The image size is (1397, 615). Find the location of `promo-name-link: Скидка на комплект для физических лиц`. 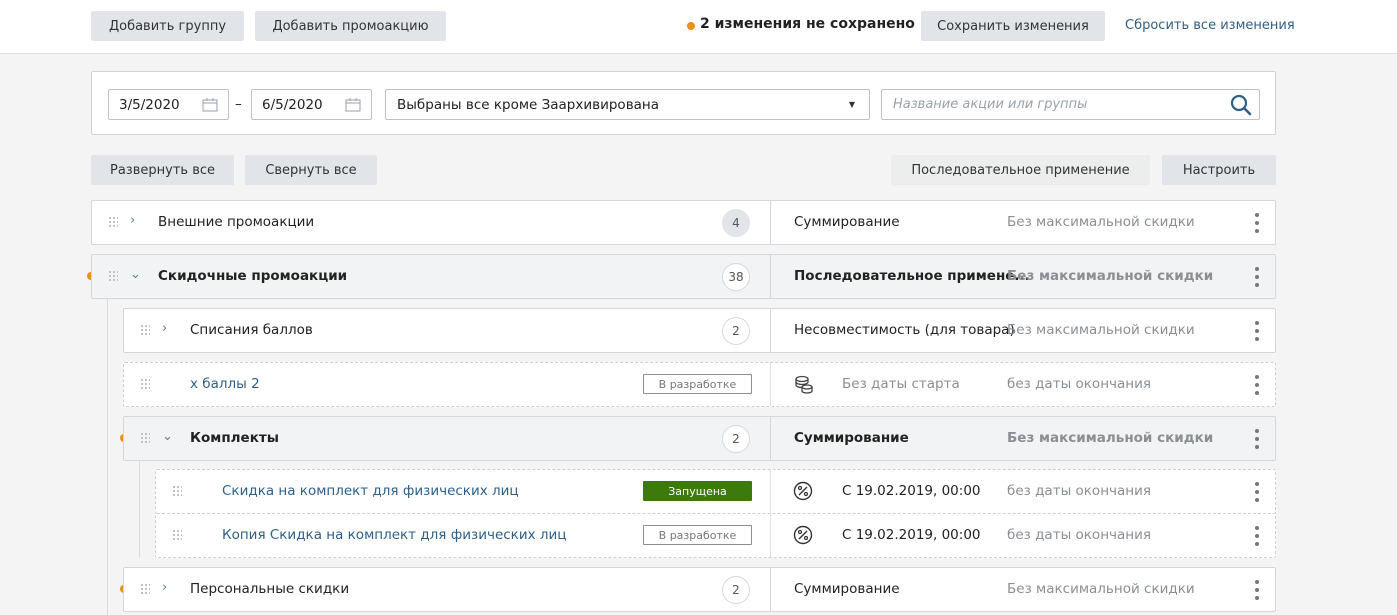

promo-name-link: Скидка на комплект для физических лиц is located at coordinates (370, 491).